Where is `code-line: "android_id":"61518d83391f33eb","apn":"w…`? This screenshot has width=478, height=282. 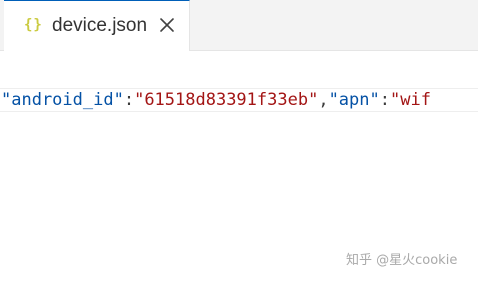 code-line: "android_id":"61518d83391f33eb","apn":"w… is located at coordinates (239, 100).